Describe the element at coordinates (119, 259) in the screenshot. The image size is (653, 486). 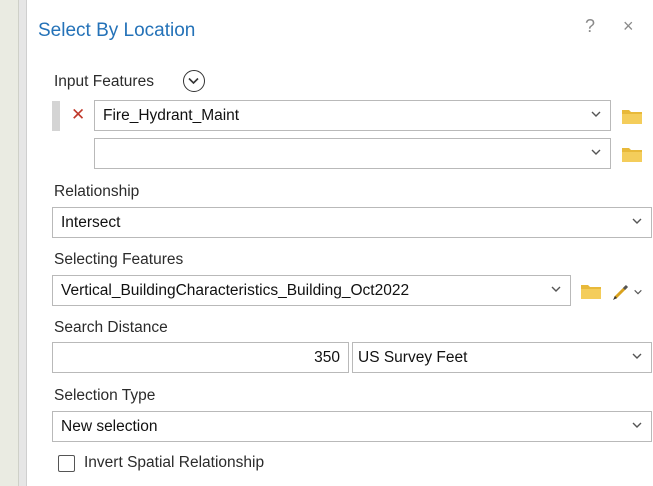
I see `selecting-features-label: Selecting Features` at that location.